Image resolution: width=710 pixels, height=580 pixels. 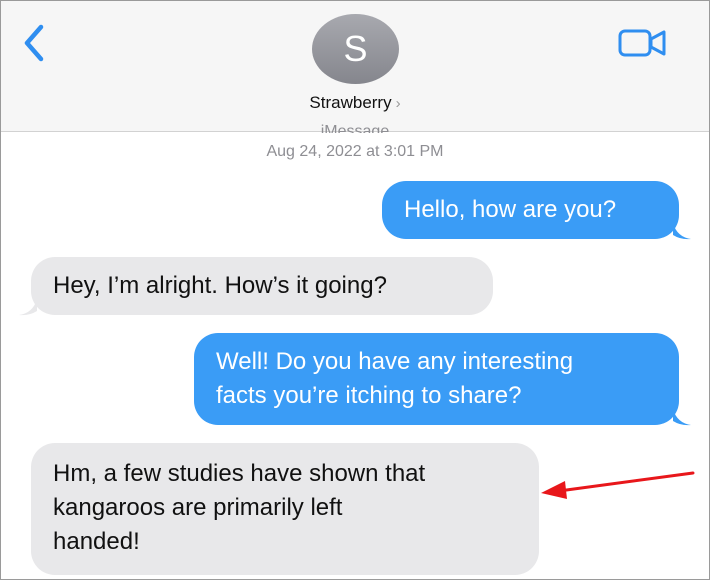 I want to click on video-camera-icon, so click(x=642, y=43).